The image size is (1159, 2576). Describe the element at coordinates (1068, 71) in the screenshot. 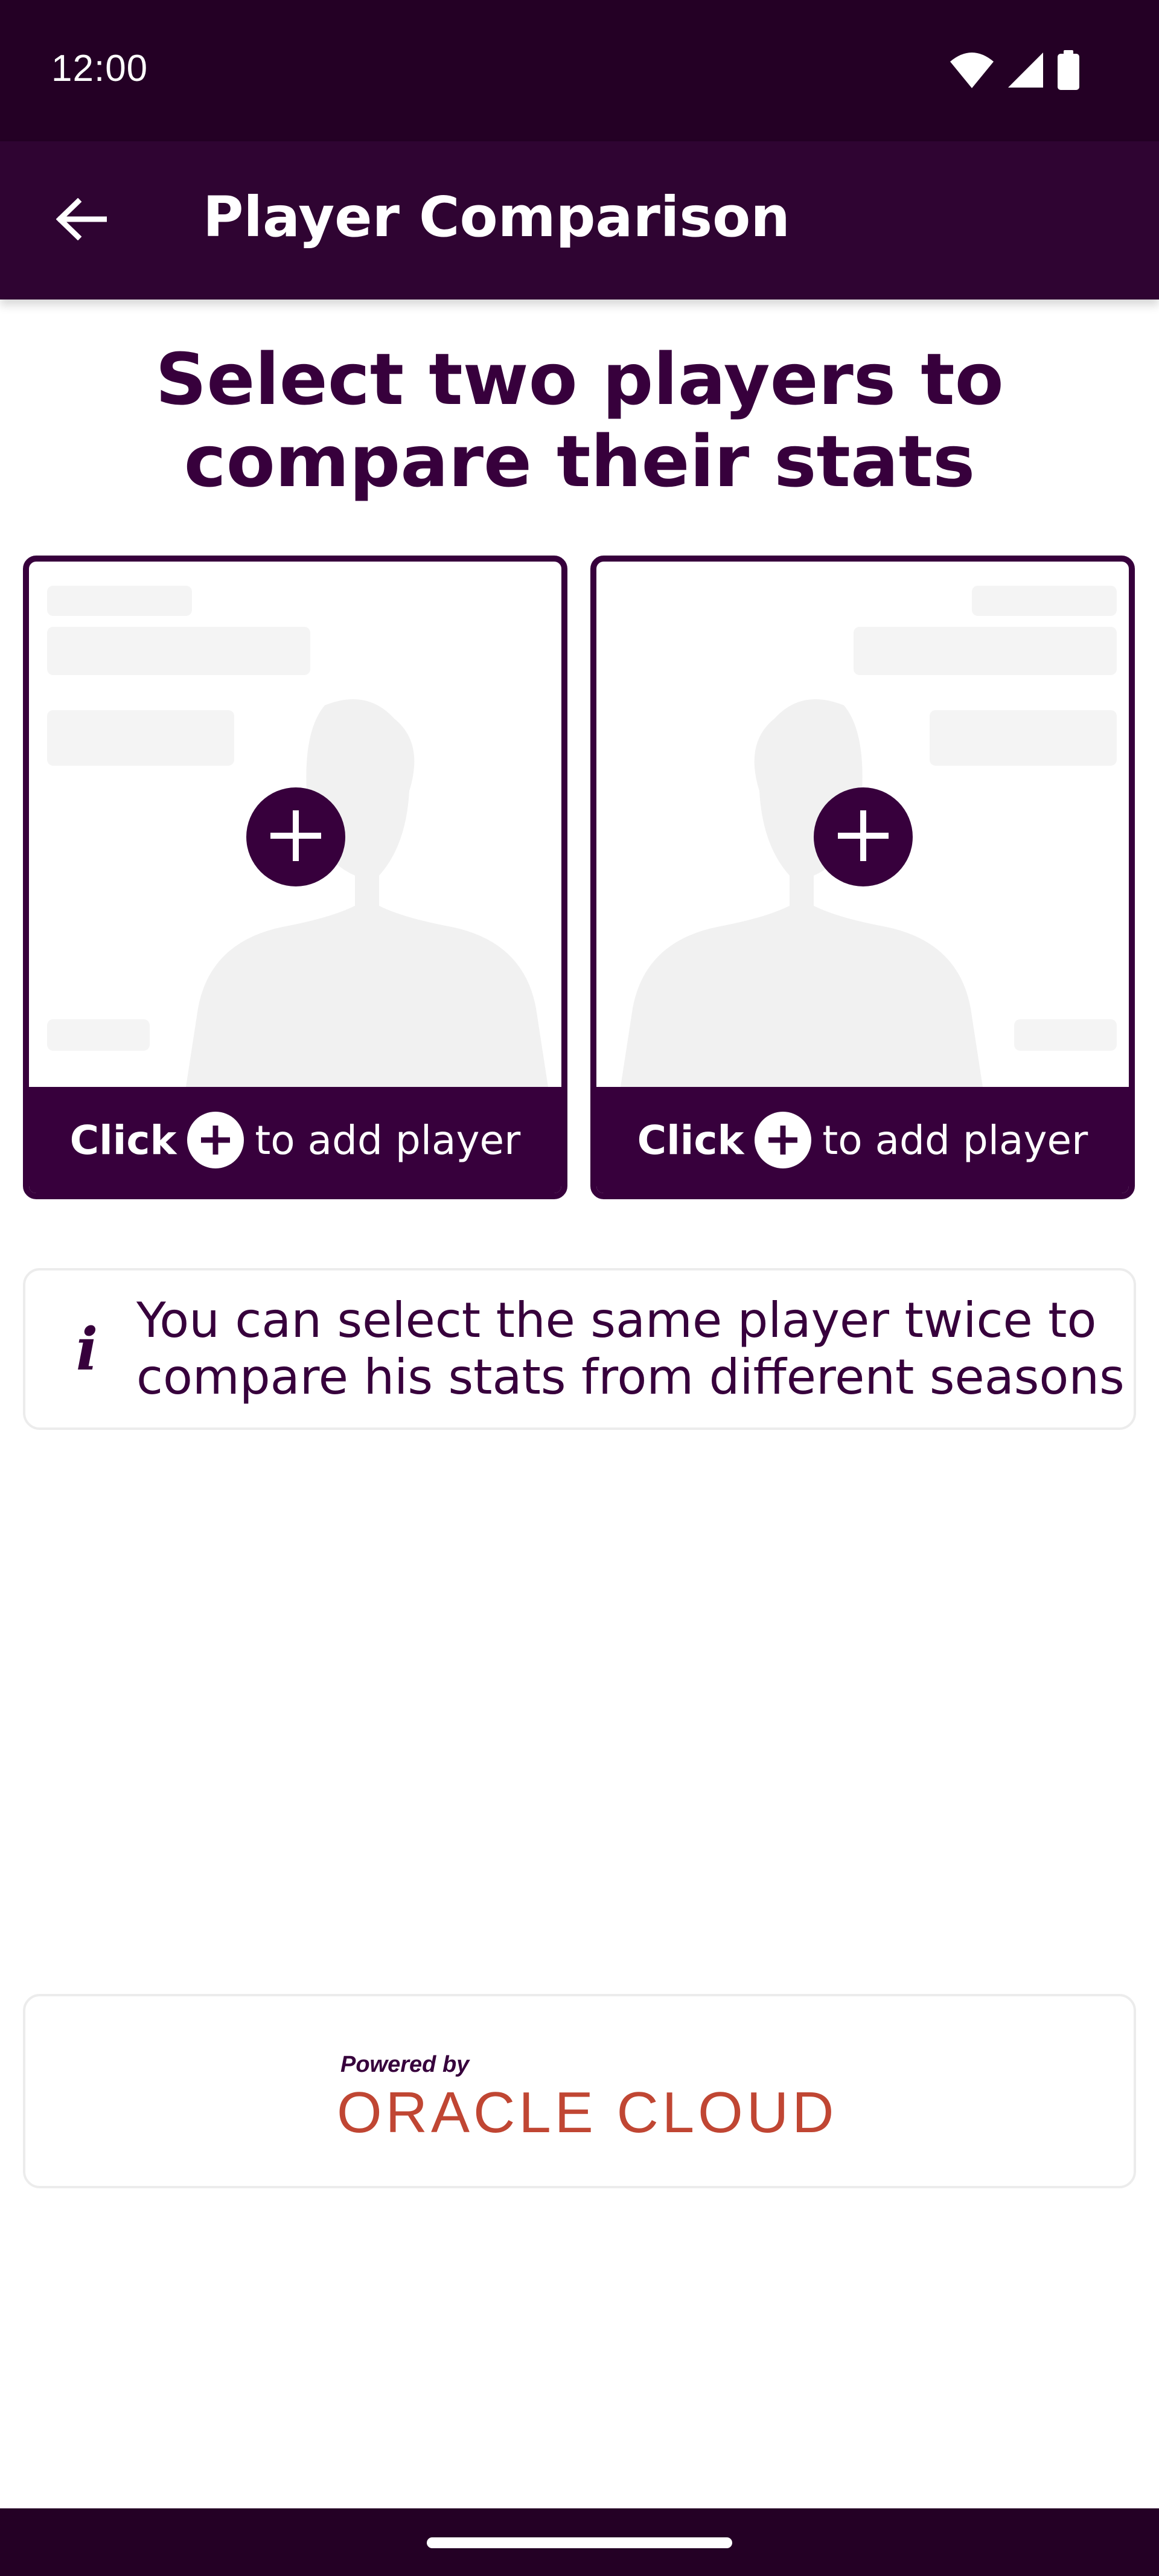

I see `battery-icon` at that location.